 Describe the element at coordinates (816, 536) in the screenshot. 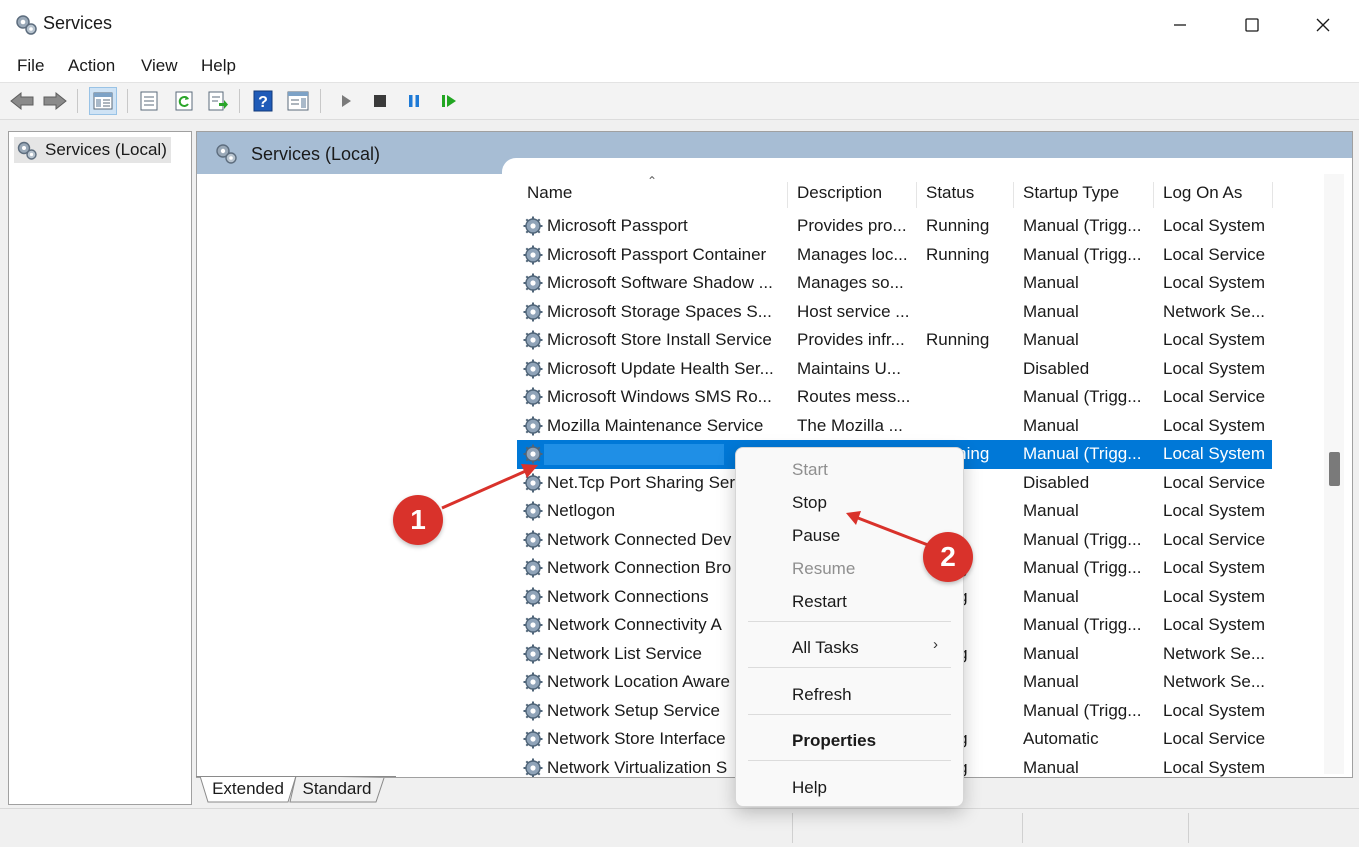

I see `context-menu-pause: Pause` at that location.